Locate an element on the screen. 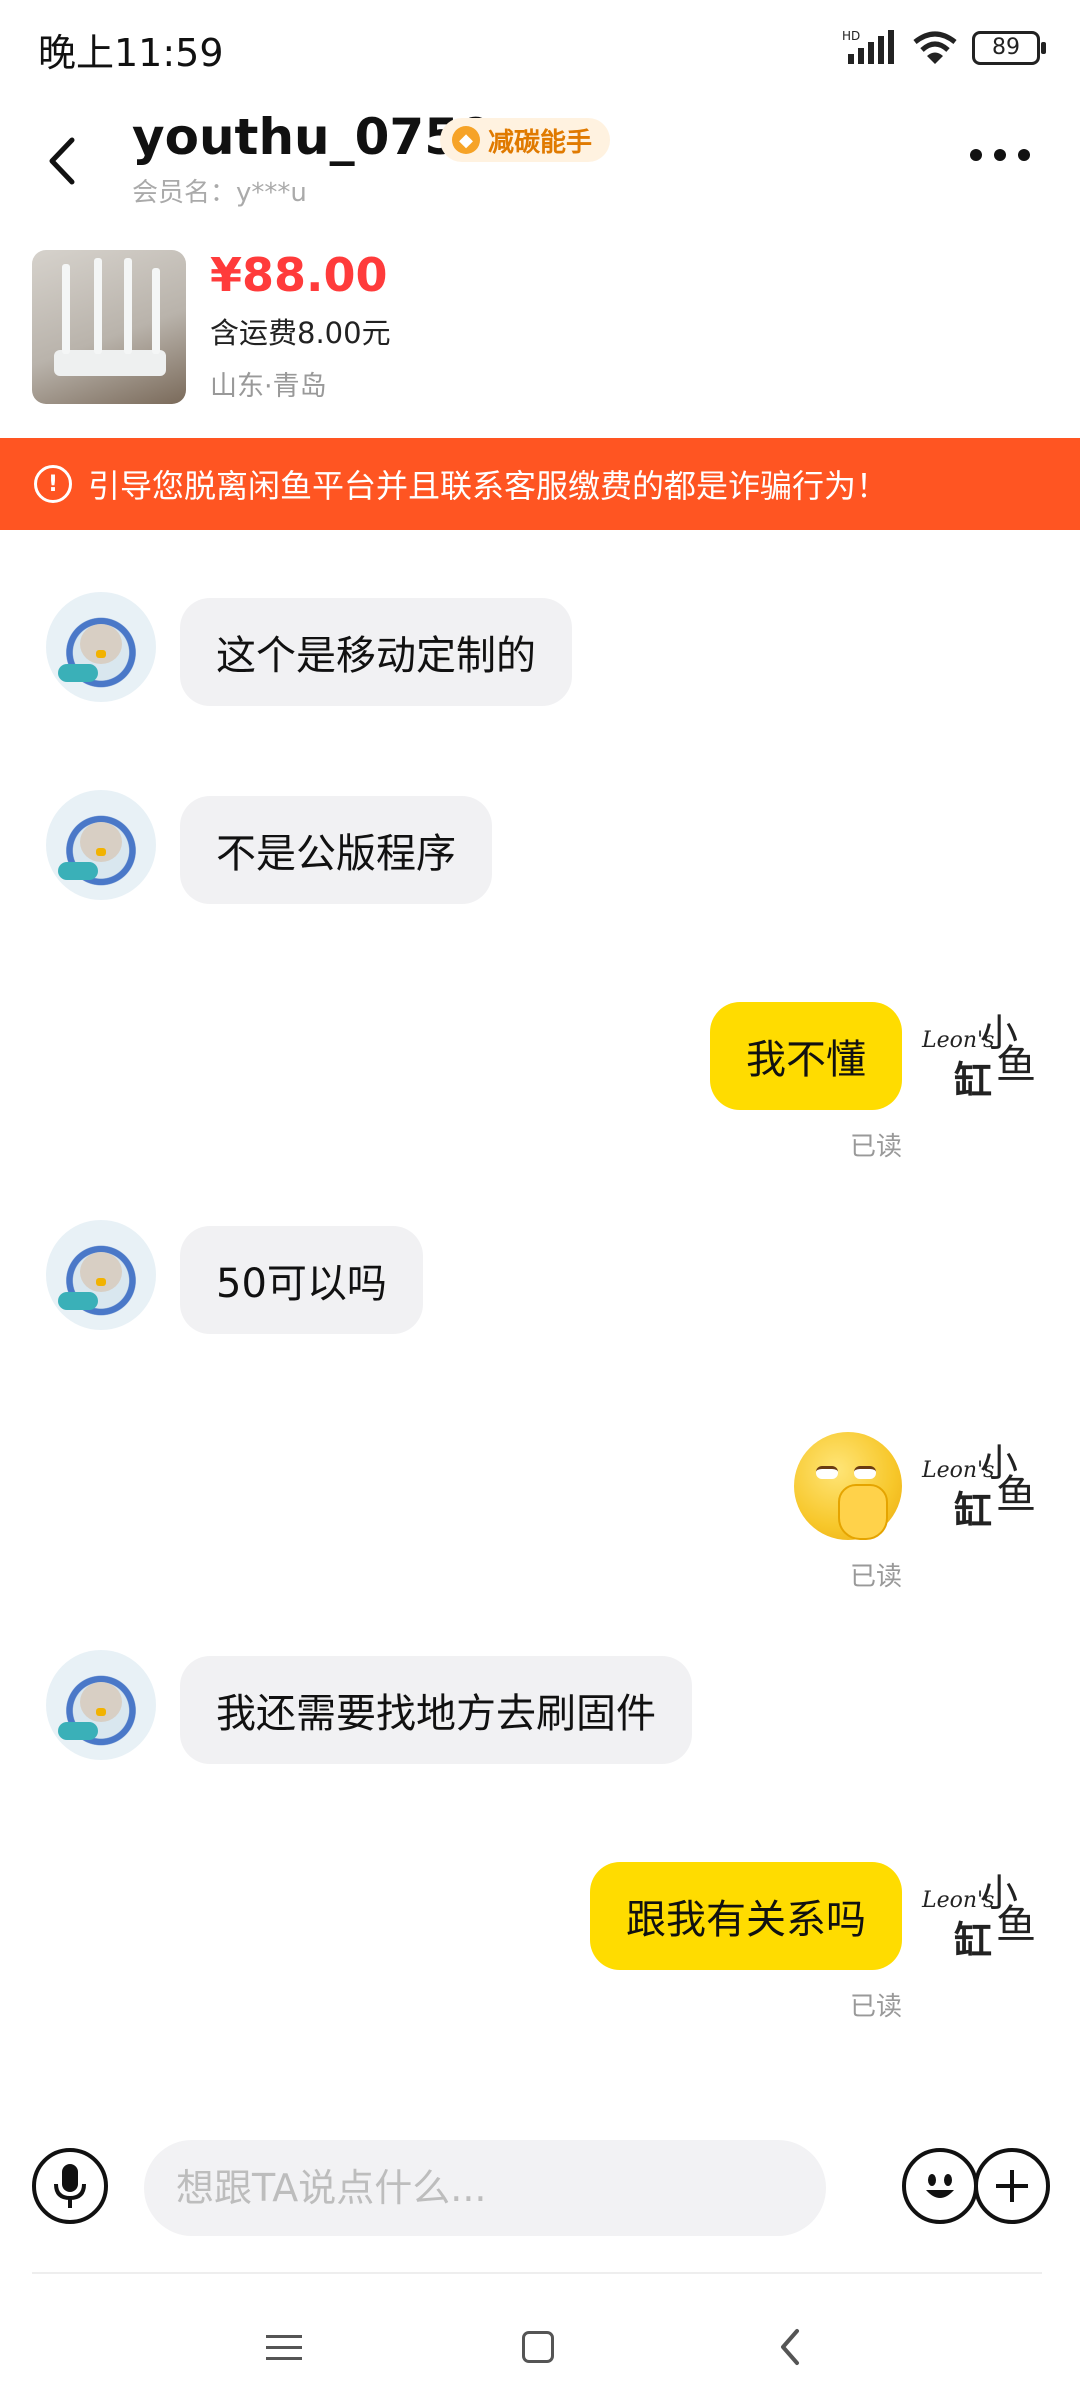  system-back-button is located at coordinates (790, 2347).